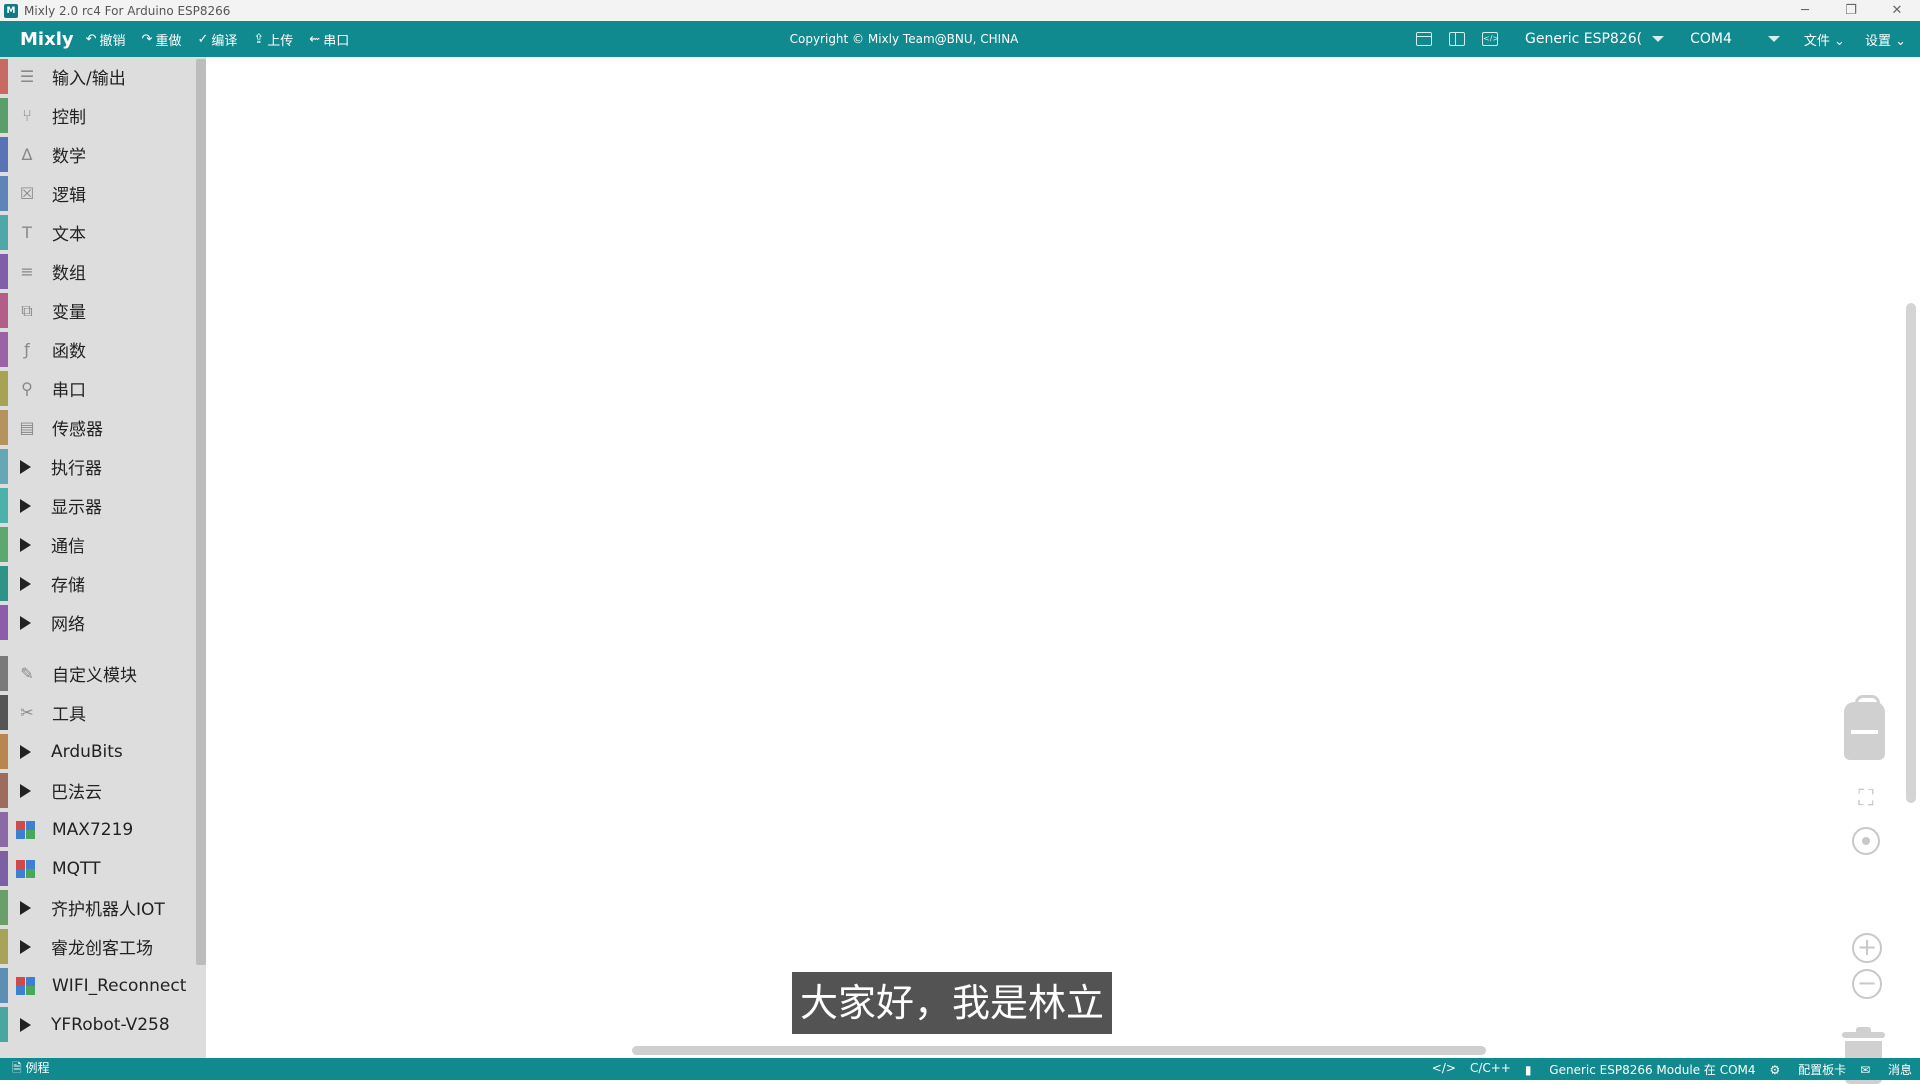  I want to click on zoom-in-icon: +, so click(1867, 948).